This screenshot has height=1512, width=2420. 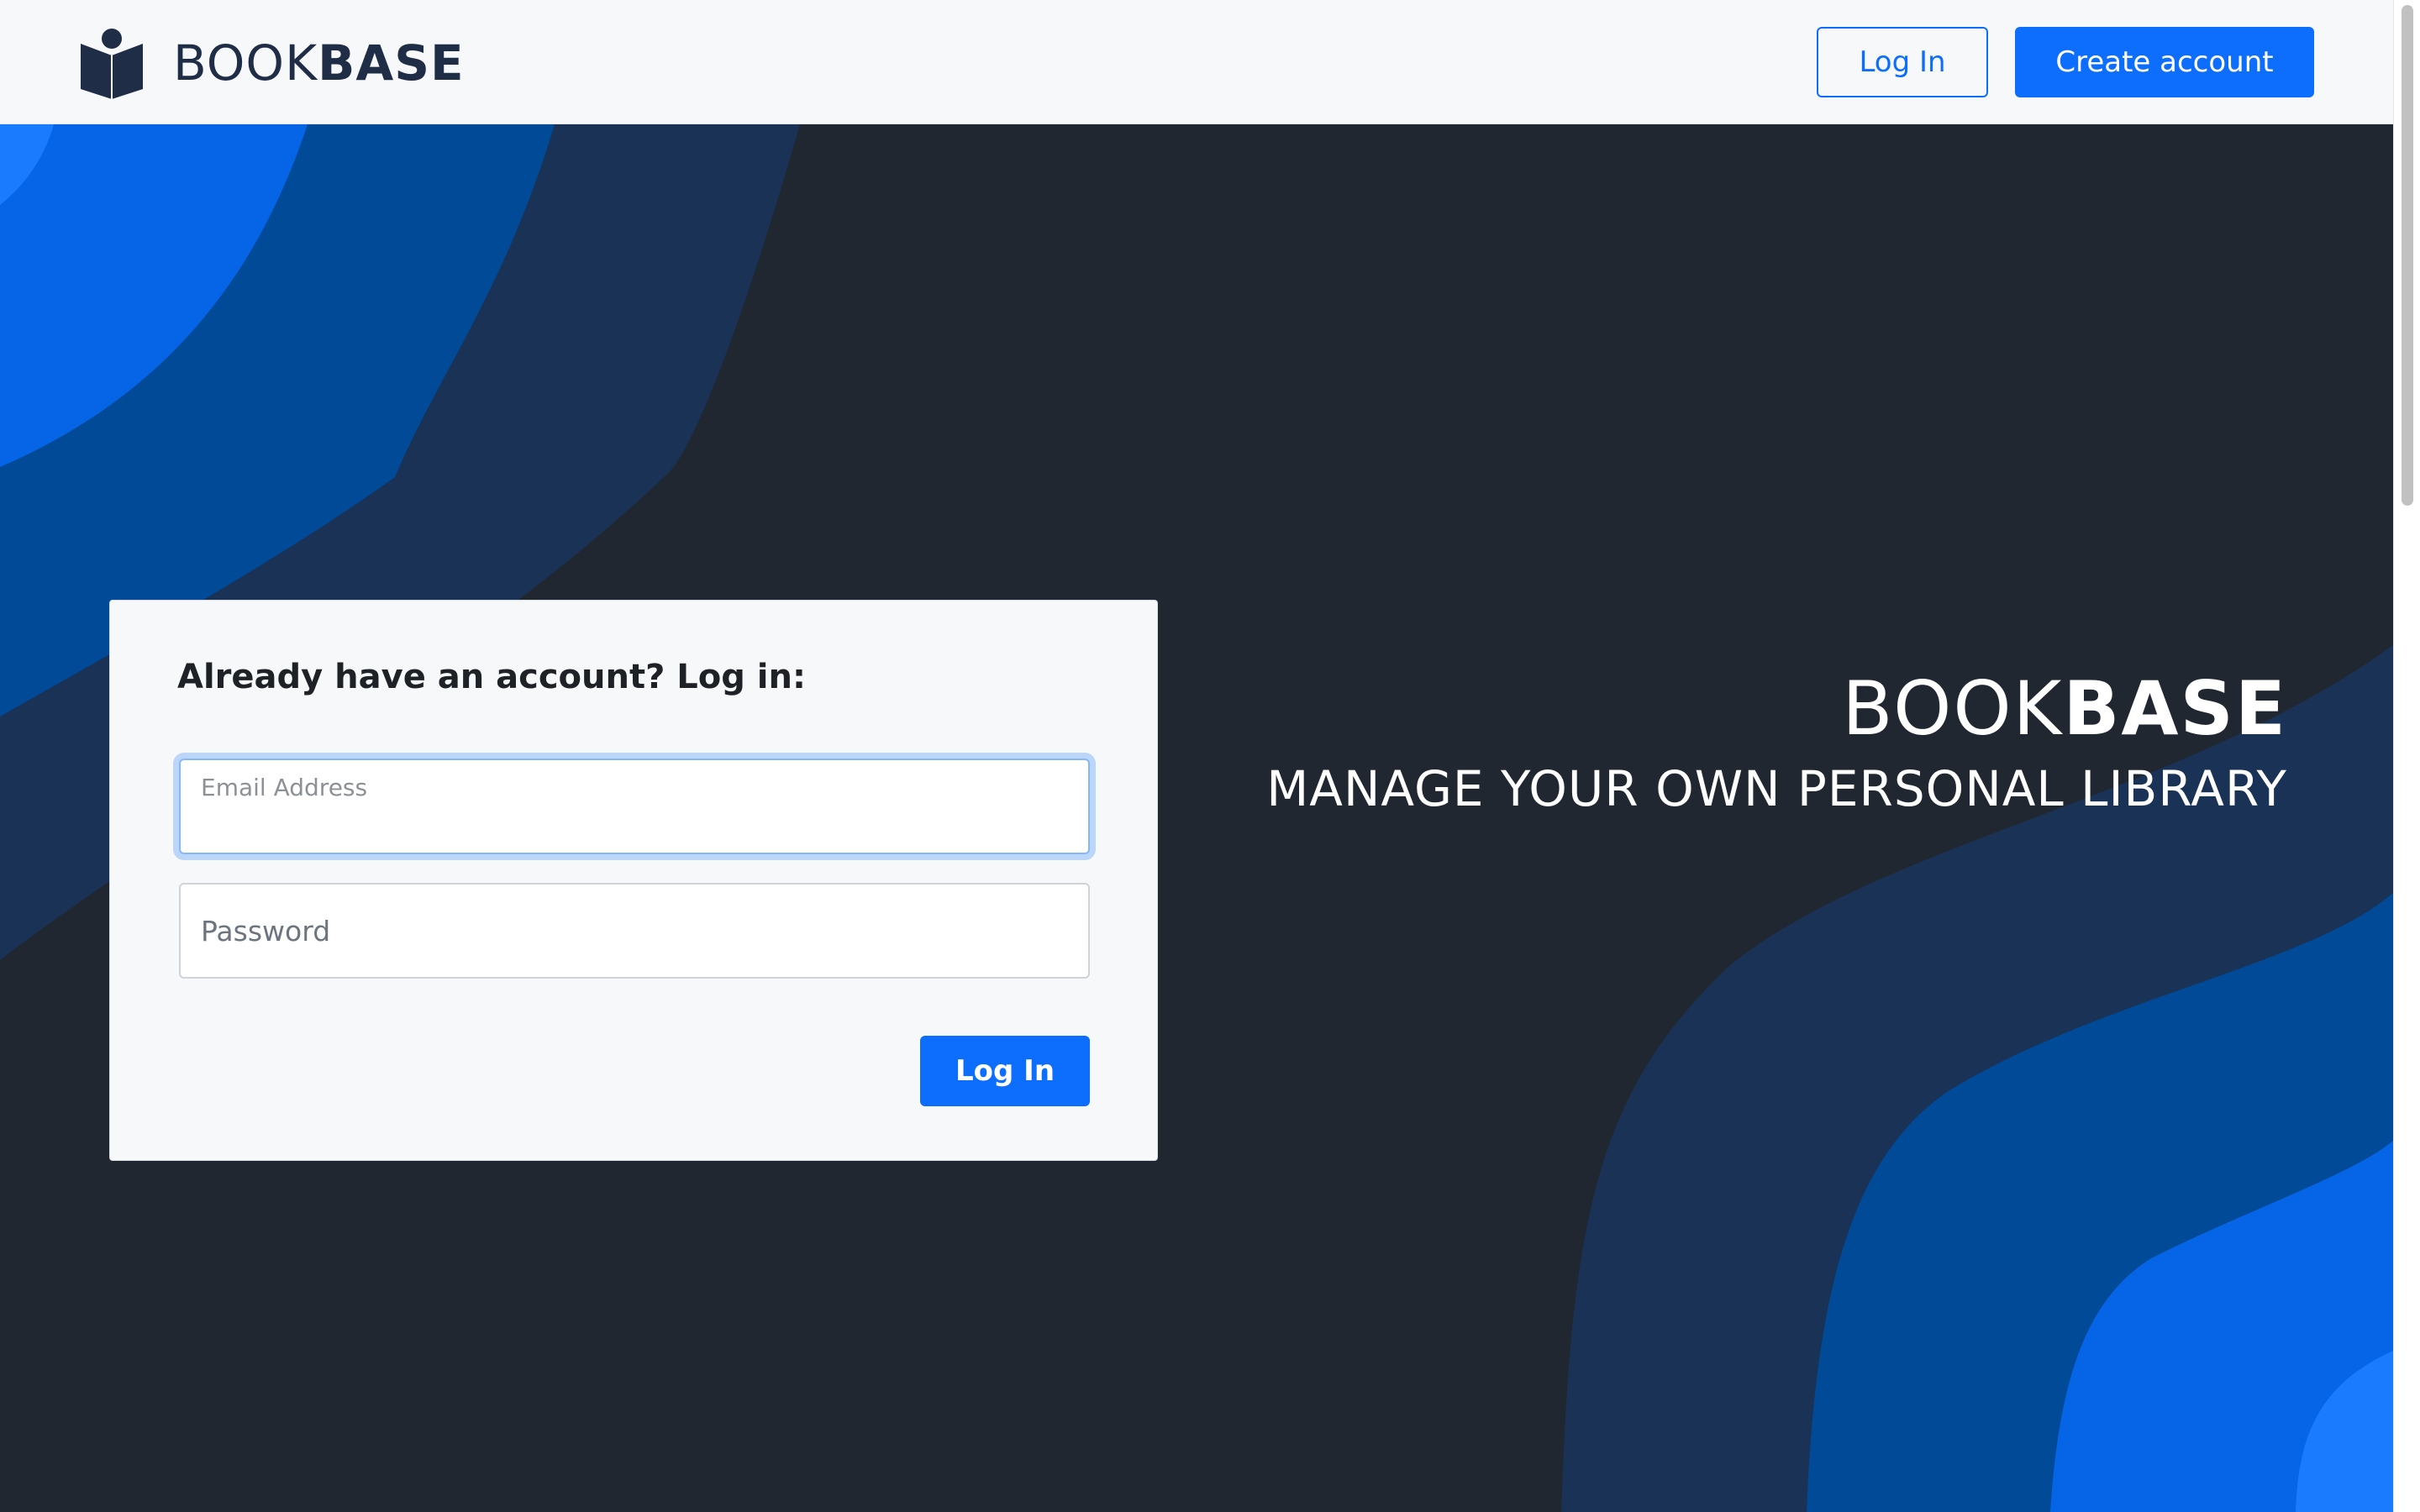 I want to click on brand-name-bold: BASE, so click(x=391, y=63).